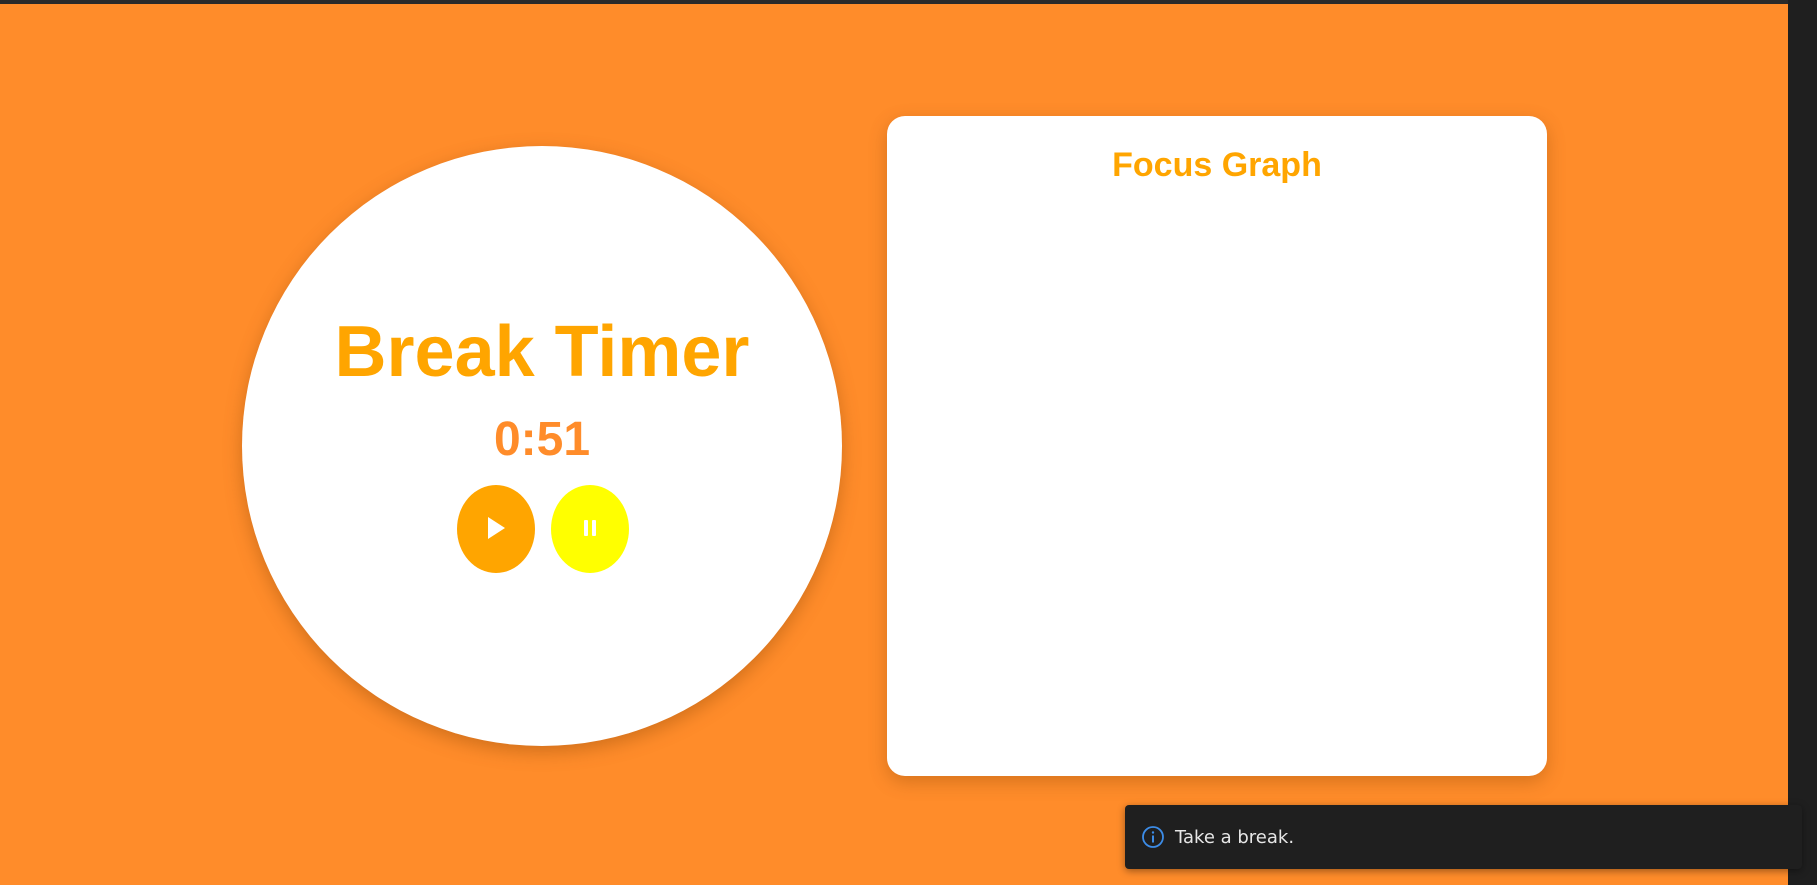 The width and height of the screenshot is (1817, 885). Describe the element at coordinates (1463, 837) in the screenshot. I see `notification-toast: Take a break.` at that location.